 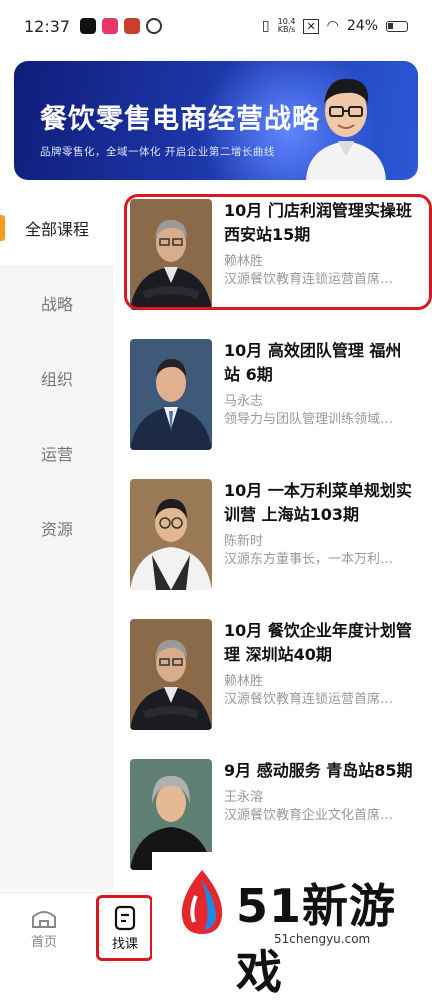 What do you see at coordinates (180, 119) in the screenshot?
I see `banner-title: 餐饮零售电商经营战略` at bounding box center [180, 119].